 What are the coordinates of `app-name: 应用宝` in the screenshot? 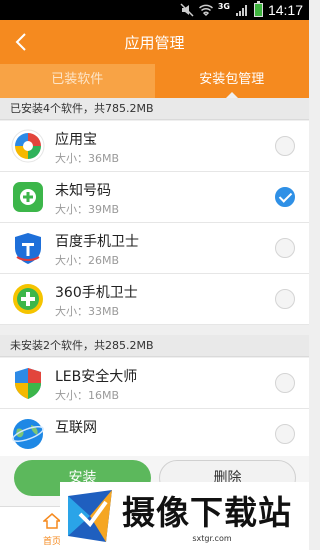 It's located at (76, 140).